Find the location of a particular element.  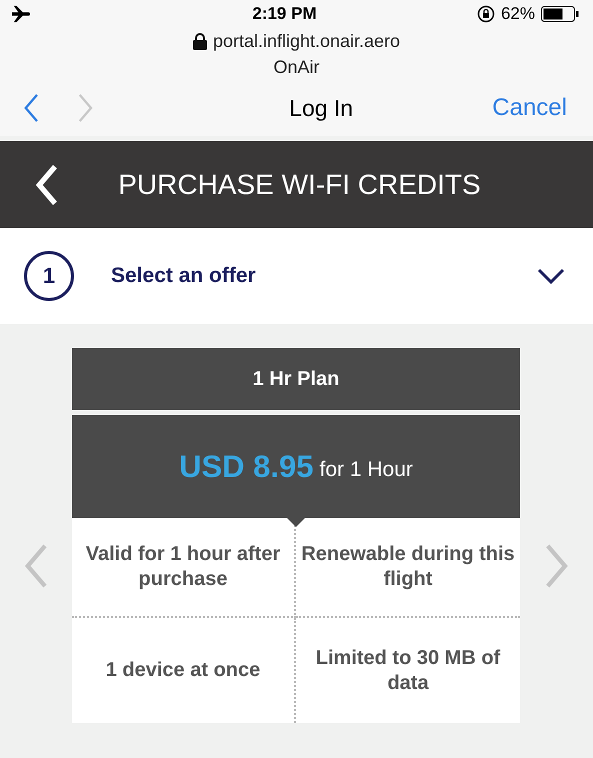

step-label: Select an offer is located at coordinates (324, 276).